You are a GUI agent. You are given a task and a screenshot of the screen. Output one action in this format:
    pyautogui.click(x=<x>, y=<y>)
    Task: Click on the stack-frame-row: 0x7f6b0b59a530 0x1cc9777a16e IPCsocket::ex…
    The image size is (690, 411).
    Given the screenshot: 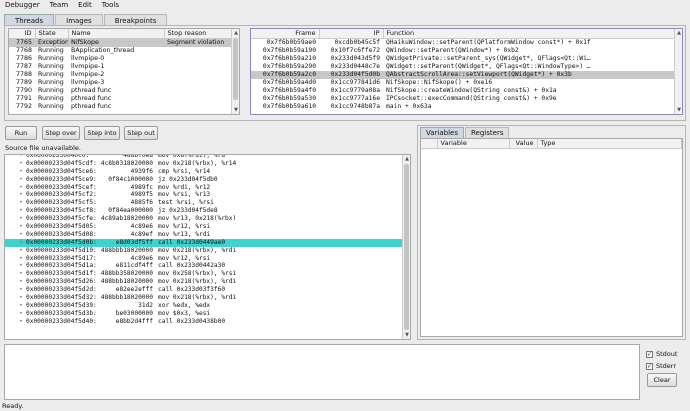 What is the action you would take?
    pyautogui.click(x=466, y=99)
    